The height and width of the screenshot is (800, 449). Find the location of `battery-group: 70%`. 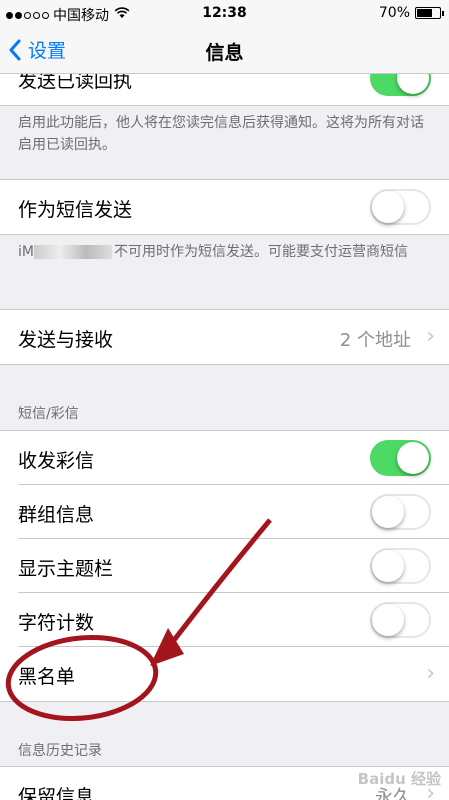

battery-group: 70% is located at coordinates (411, 13).